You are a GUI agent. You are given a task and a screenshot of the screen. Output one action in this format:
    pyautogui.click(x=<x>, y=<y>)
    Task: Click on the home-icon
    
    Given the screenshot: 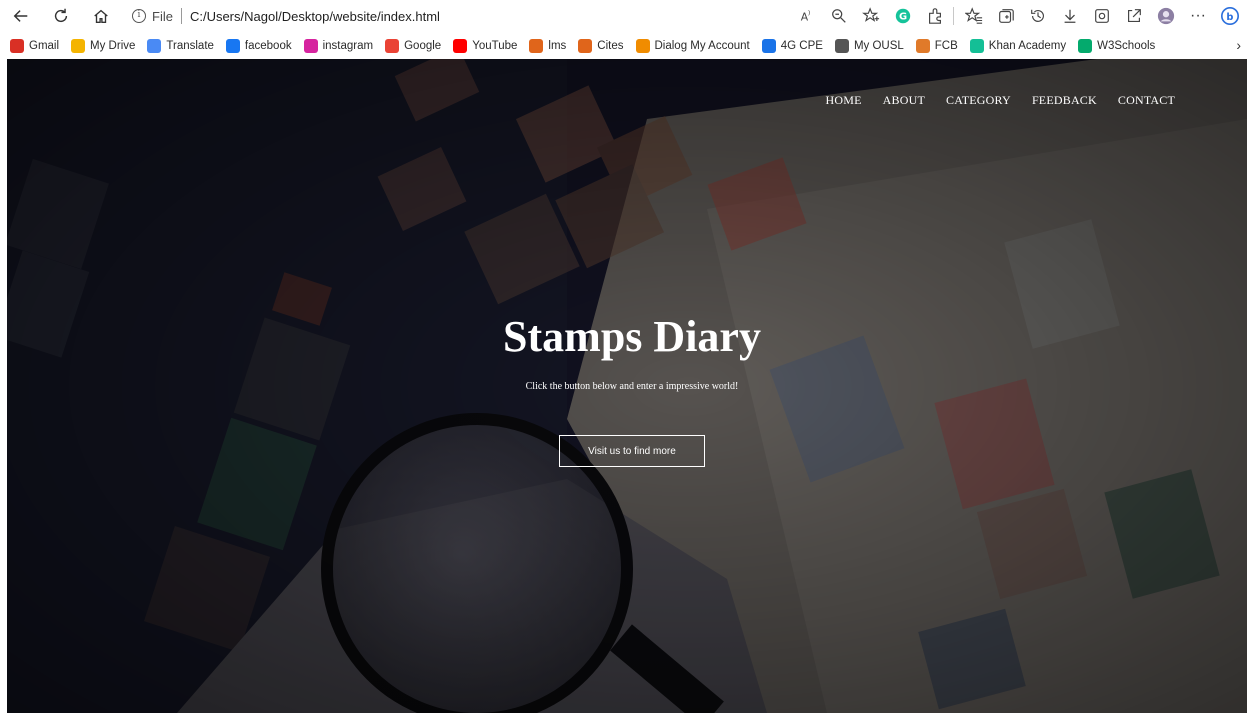 What is the action you would take?
    pyautogui.click(x=101, y=16)
    